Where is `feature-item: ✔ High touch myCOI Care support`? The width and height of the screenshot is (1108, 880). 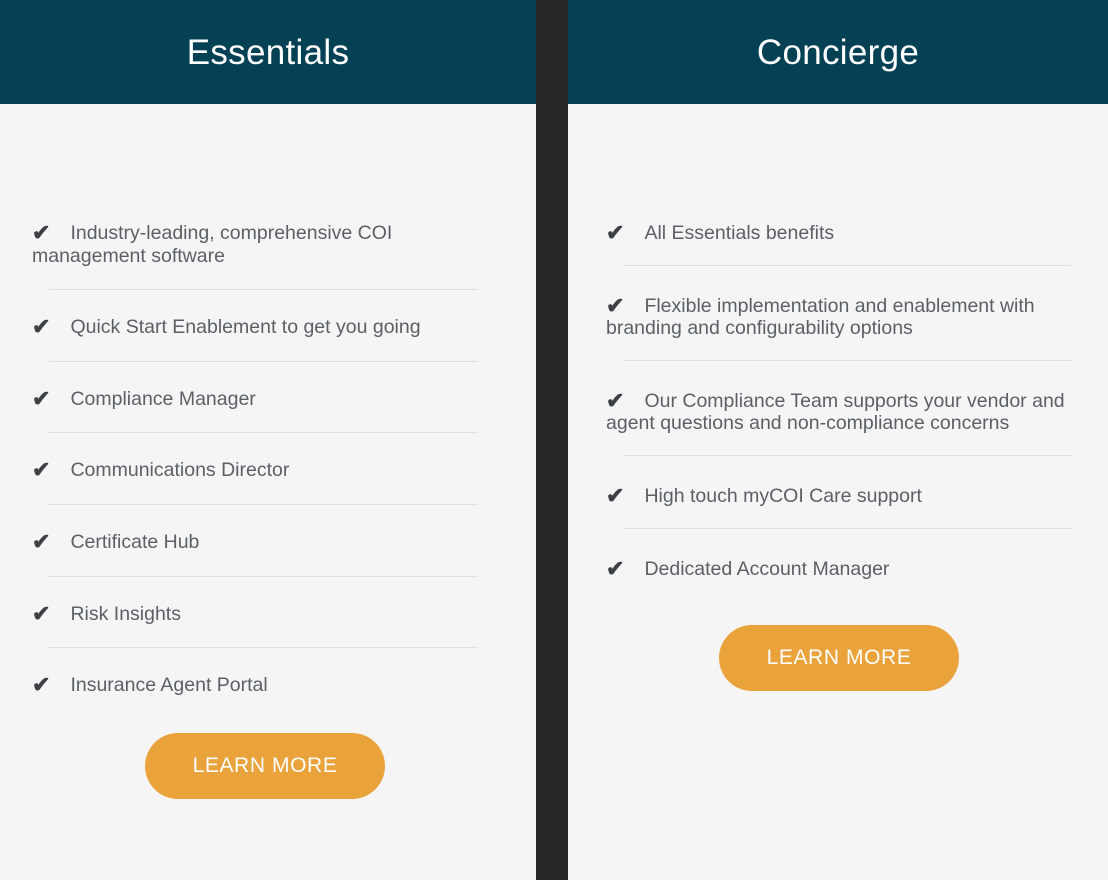 feature-item: ✔ High touch myCOI Care support is located at coordinates (839, 507).